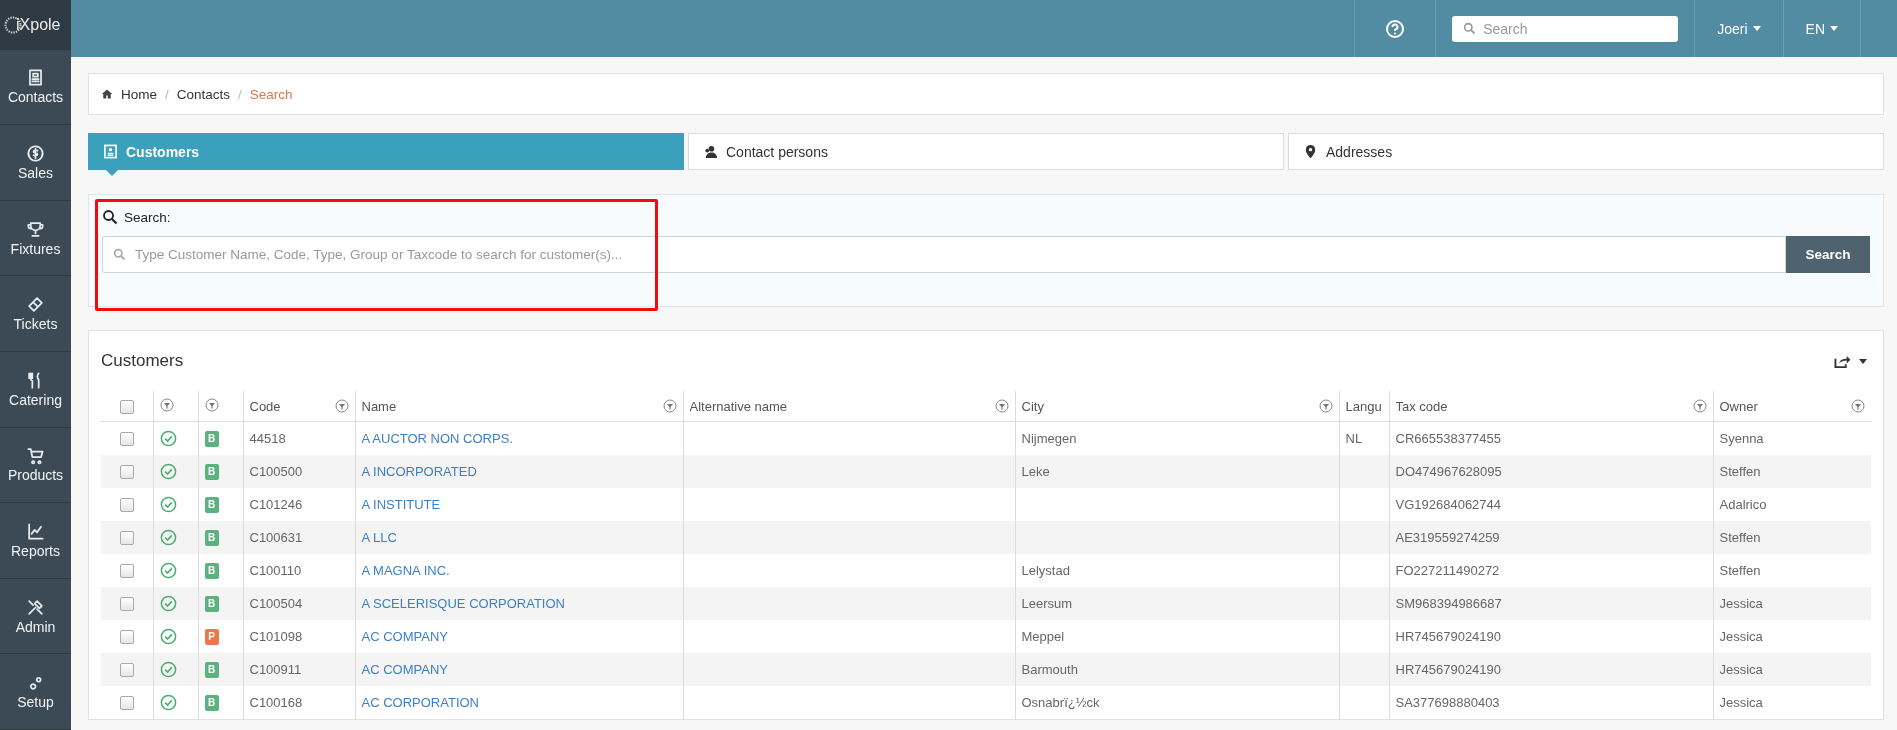 This screenshot has width=1897, height=730. What do you see at coordinates (35, 305) in the screenshot?
I see `ticket-icon` at bounding box center [35, 305].